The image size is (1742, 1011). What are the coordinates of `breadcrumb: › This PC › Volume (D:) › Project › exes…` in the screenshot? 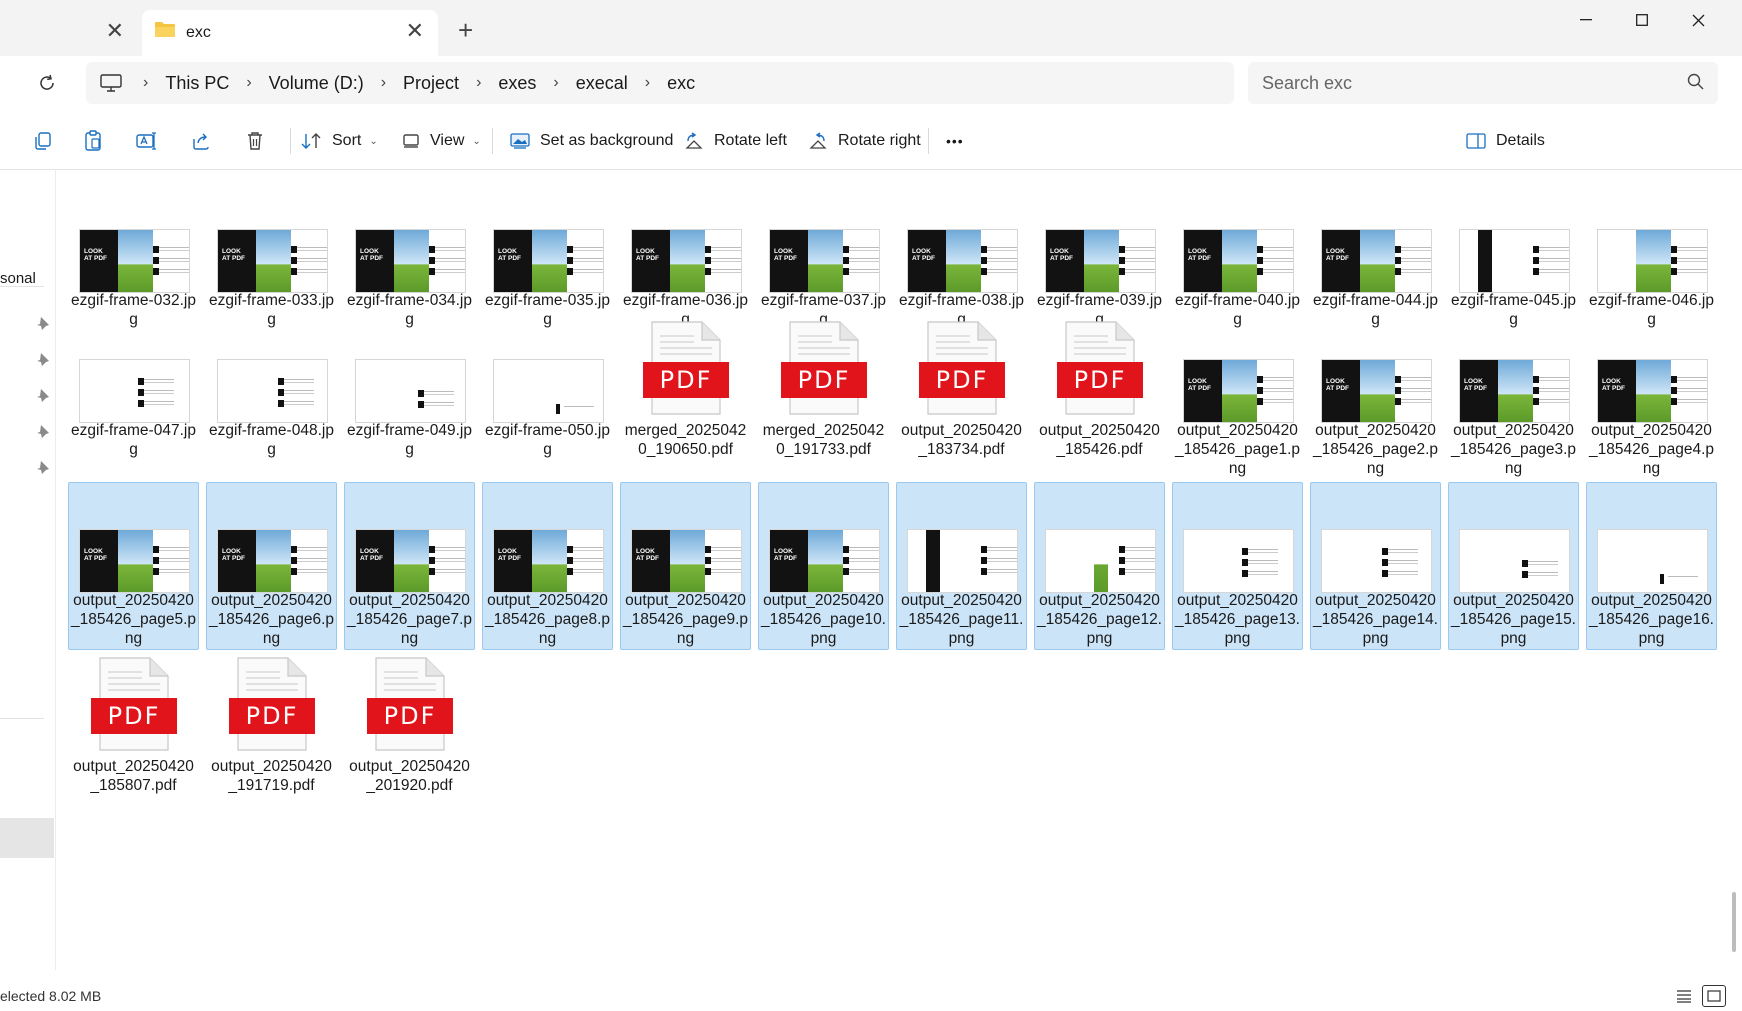 It's located at (660, 83).